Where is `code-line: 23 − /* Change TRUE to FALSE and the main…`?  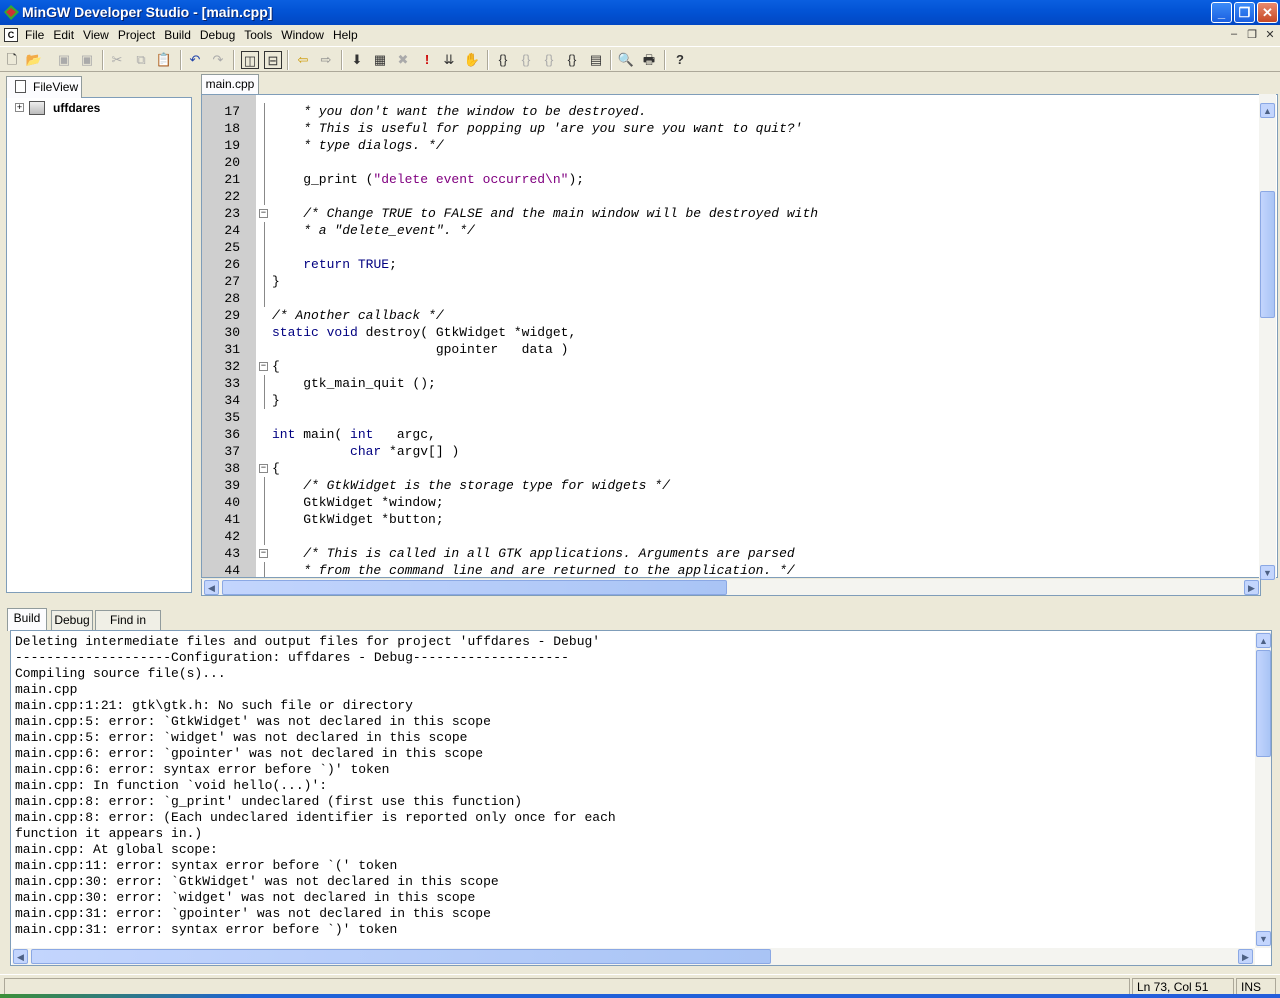
code-line: 23 − /* Change TRUE to FALSE and the main… is located at coordinates (732, 213).